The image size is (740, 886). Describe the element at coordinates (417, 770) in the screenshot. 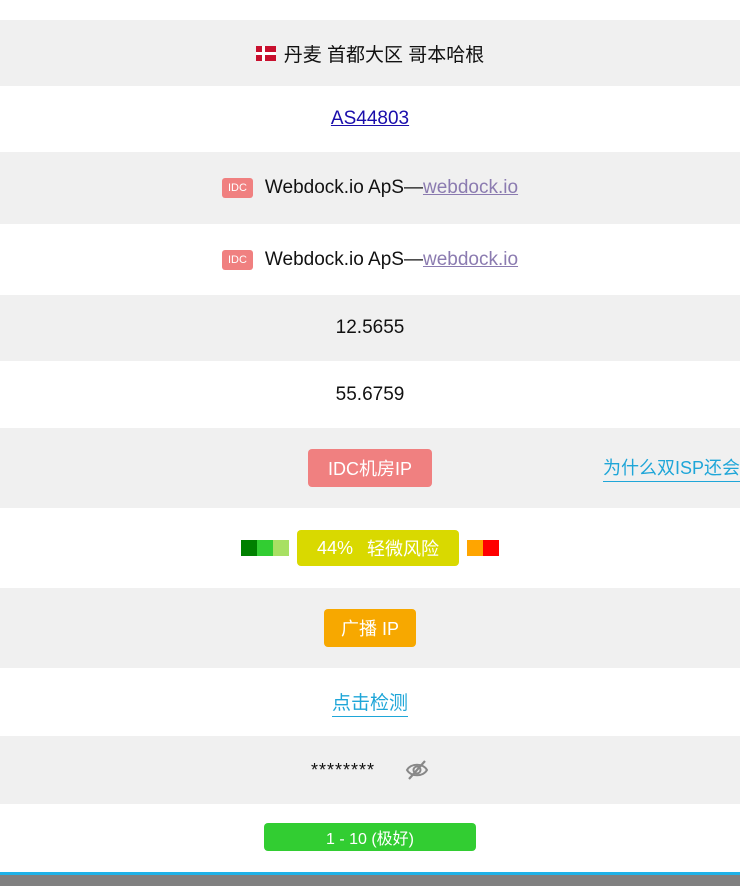

I see `eye-slash-icon` at that location.